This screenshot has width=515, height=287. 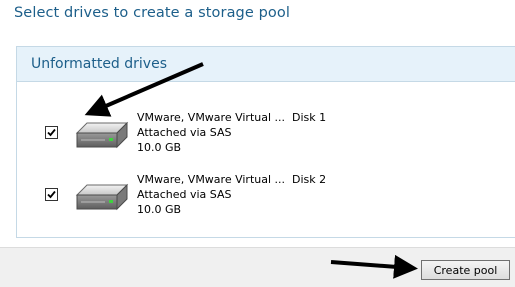 I want to click on group-title: Unformatted drives, so click(x=99, y=64).